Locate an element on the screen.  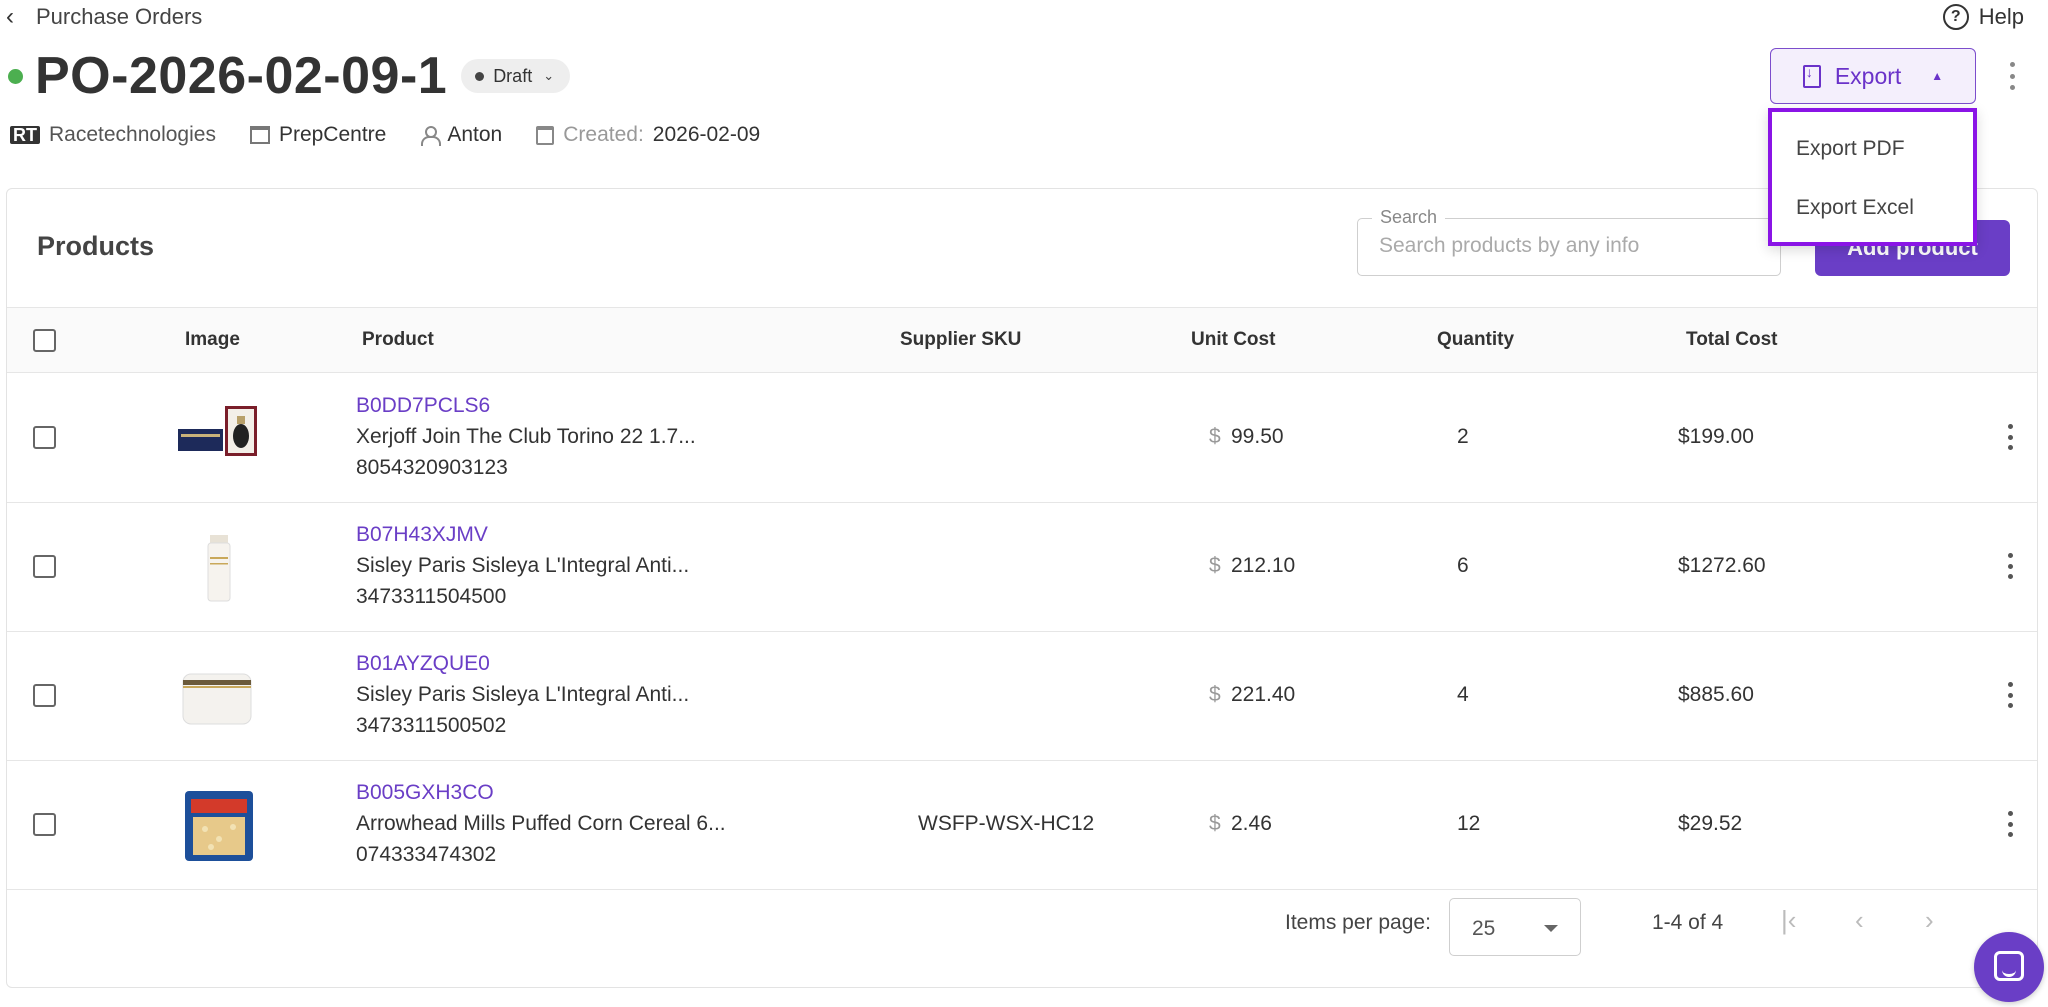
quantity: 12 is located at coordinates (1468, 824).